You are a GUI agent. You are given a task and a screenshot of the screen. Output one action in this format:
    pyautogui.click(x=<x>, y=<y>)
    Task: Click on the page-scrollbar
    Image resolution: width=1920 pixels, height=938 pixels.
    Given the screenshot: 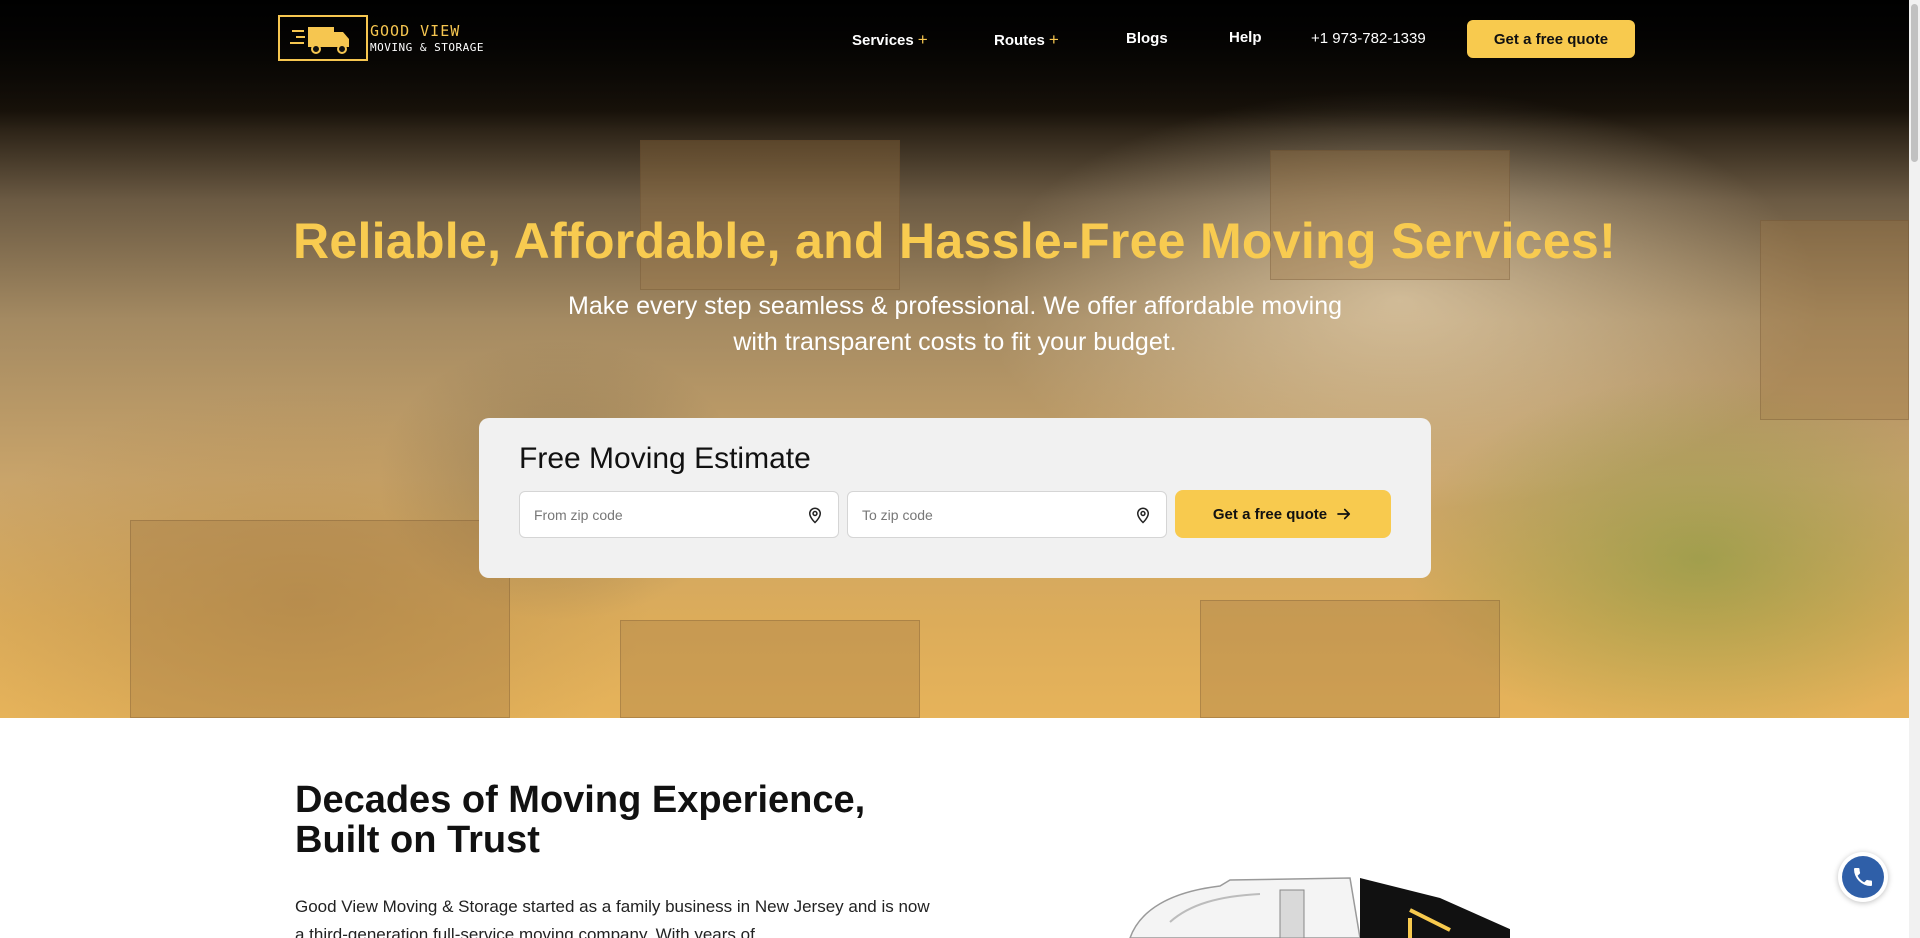 What is the action you would take?
    pyautogui.click(x=1914, y=469)
    